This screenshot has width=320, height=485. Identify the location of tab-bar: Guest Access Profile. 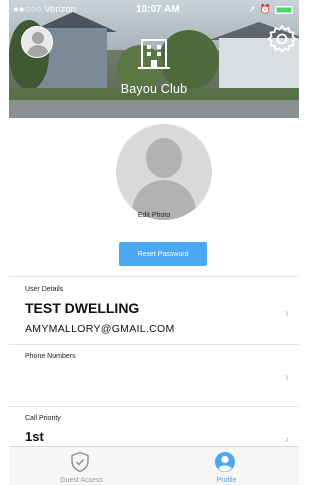
(154, 465).